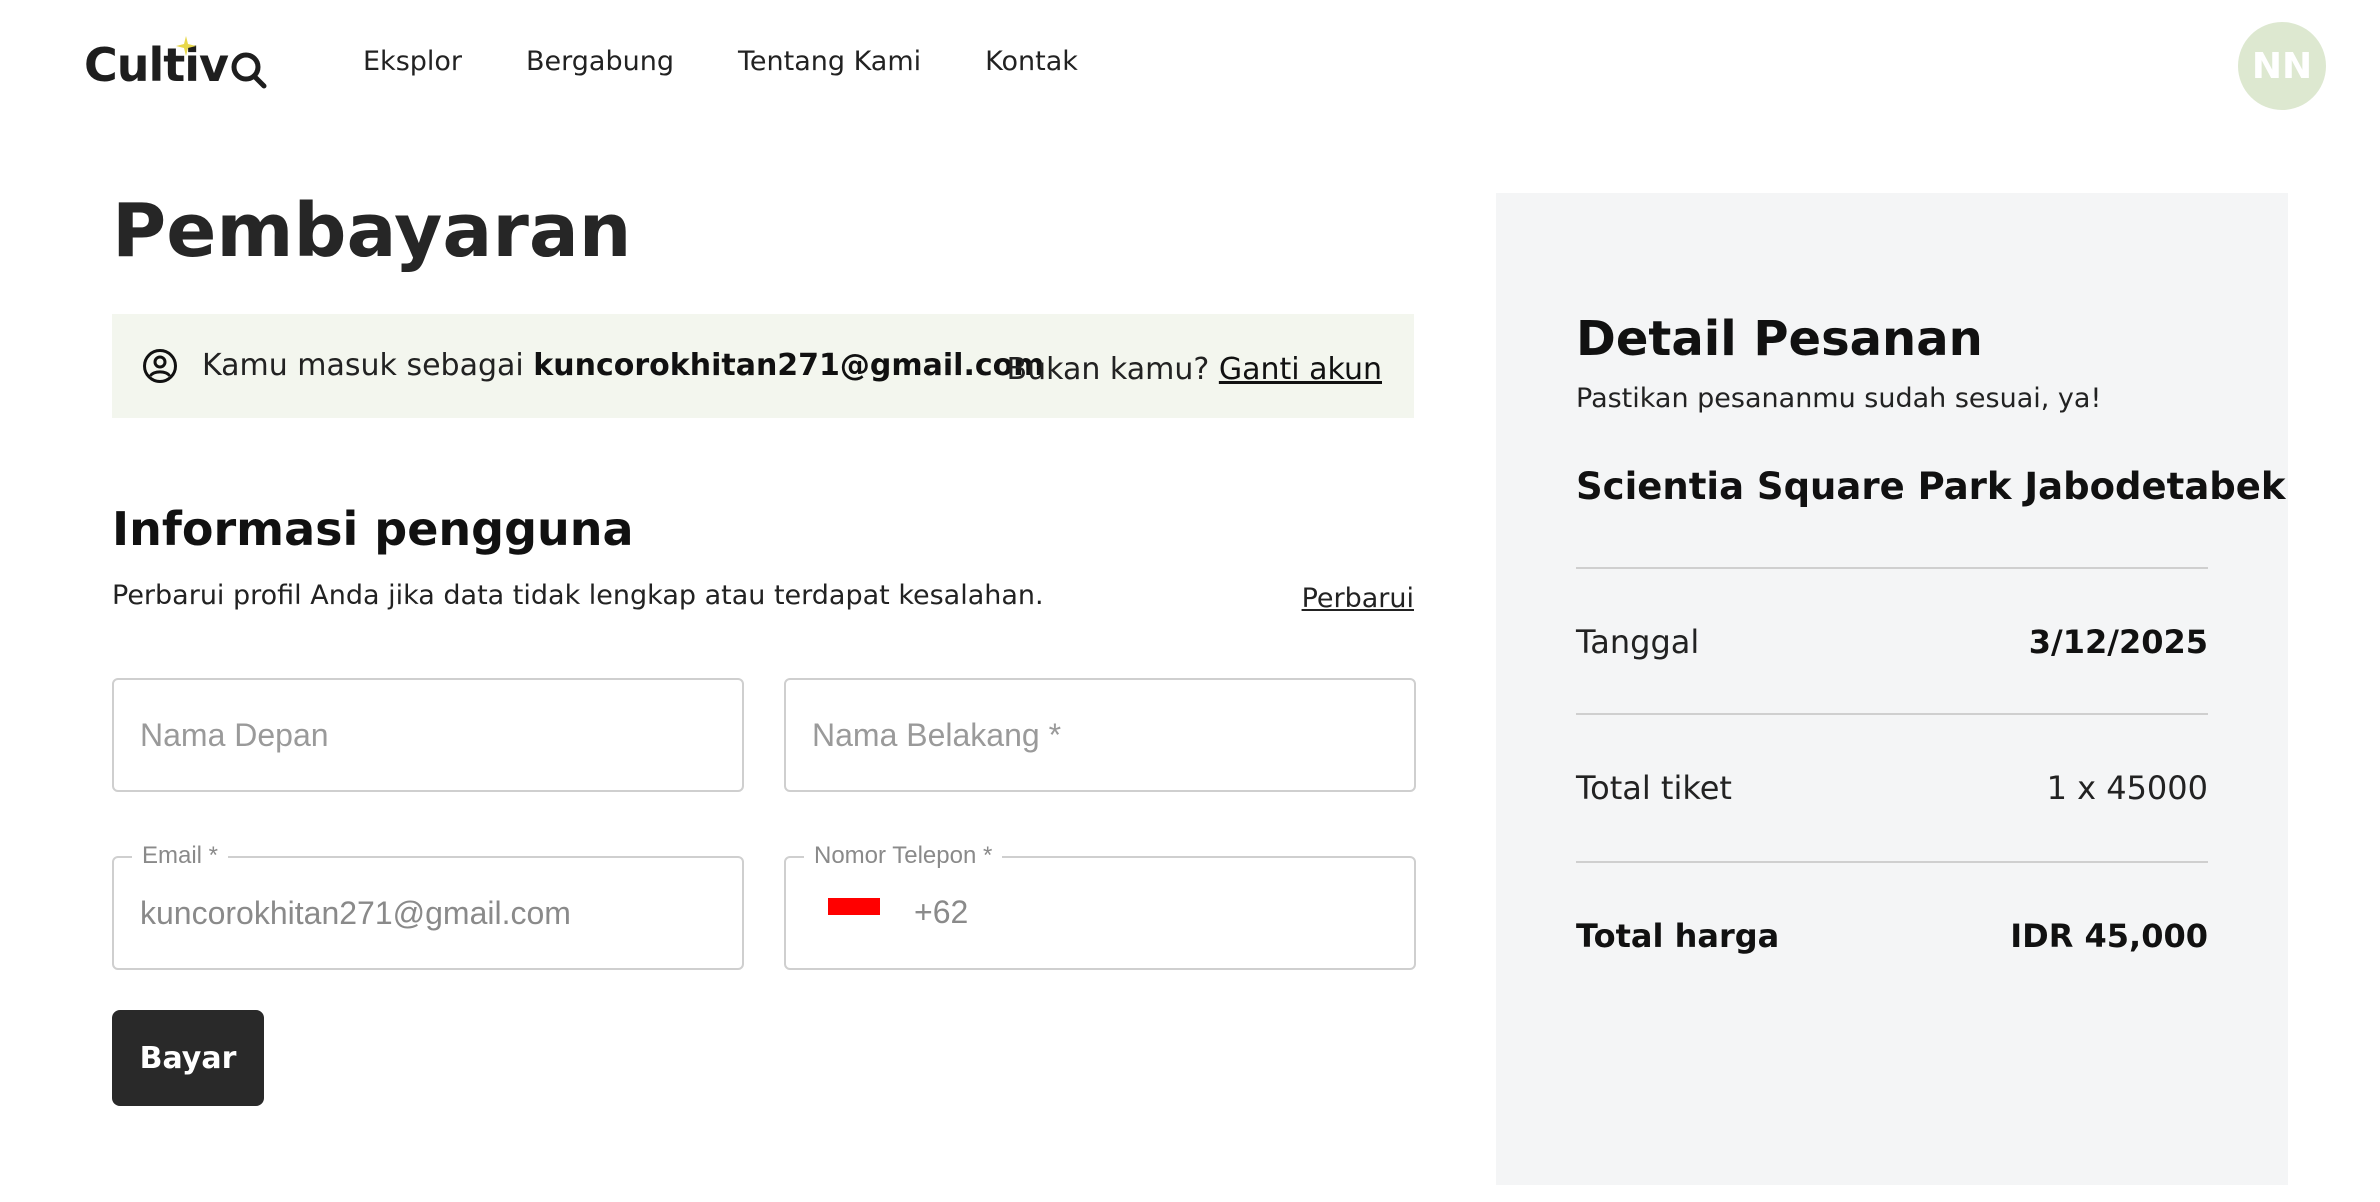 The image size is (2380, 1202). Describe the element at coordinates (854, 915) in the screenshot. I see `indonesia-flag-icon` at that location.